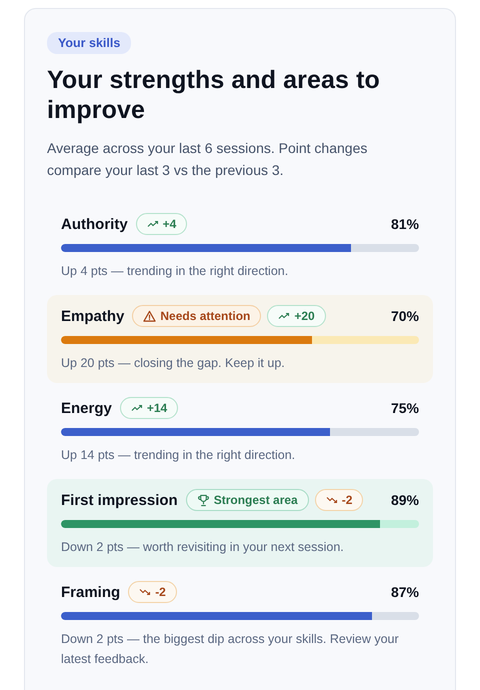  What do you see at coordinates (404, 316) in the screenshot?
I see `skill-percent: 70%` at bounding box center [404, 316].